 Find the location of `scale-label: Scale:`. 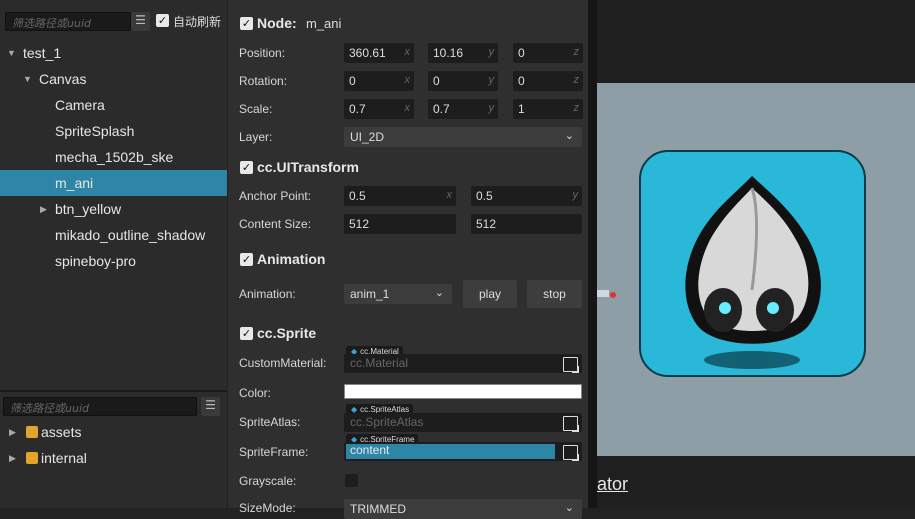

scale-label: Scale: is located at coordinates (256, 109).